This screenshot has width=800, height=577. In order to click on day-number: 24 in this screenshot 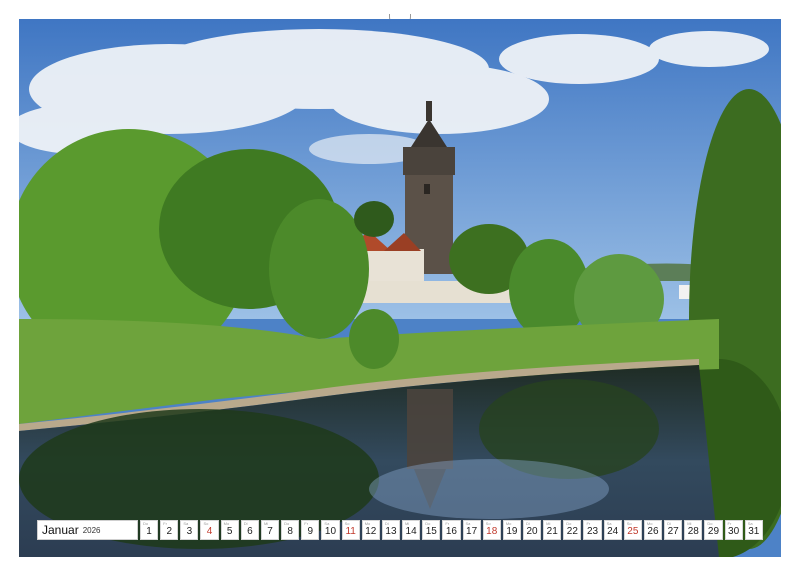, I will do `click(613, 531)`.